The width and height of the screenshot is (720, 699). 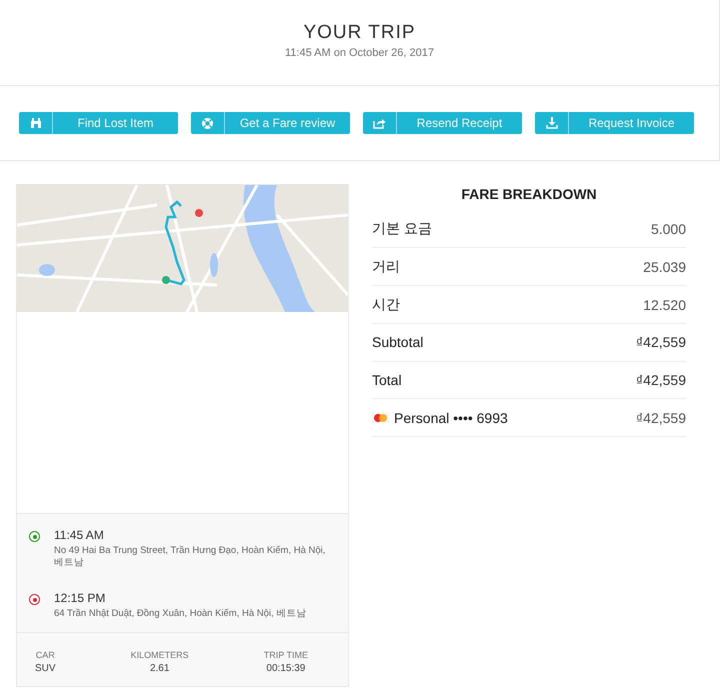 I want to click on binoculars-icon, so click(x=36, y=123).